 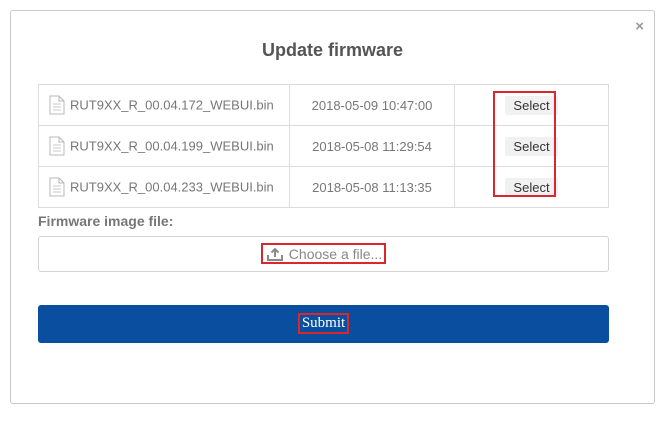 I want to click on file-date: 2018-05-08 11:29:54, so click(x=372, y=146).